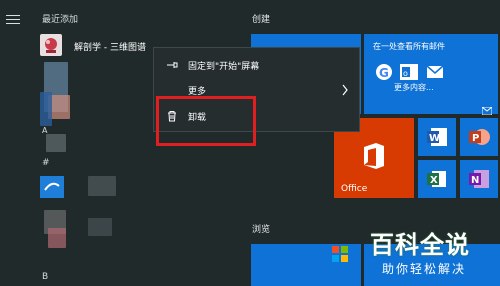 The height and width of the screenshot is (286, 500). What do you see at coordinates (434, 138) in the screenshot?
I see `svg-text: W` at bounding box center [434, 138].